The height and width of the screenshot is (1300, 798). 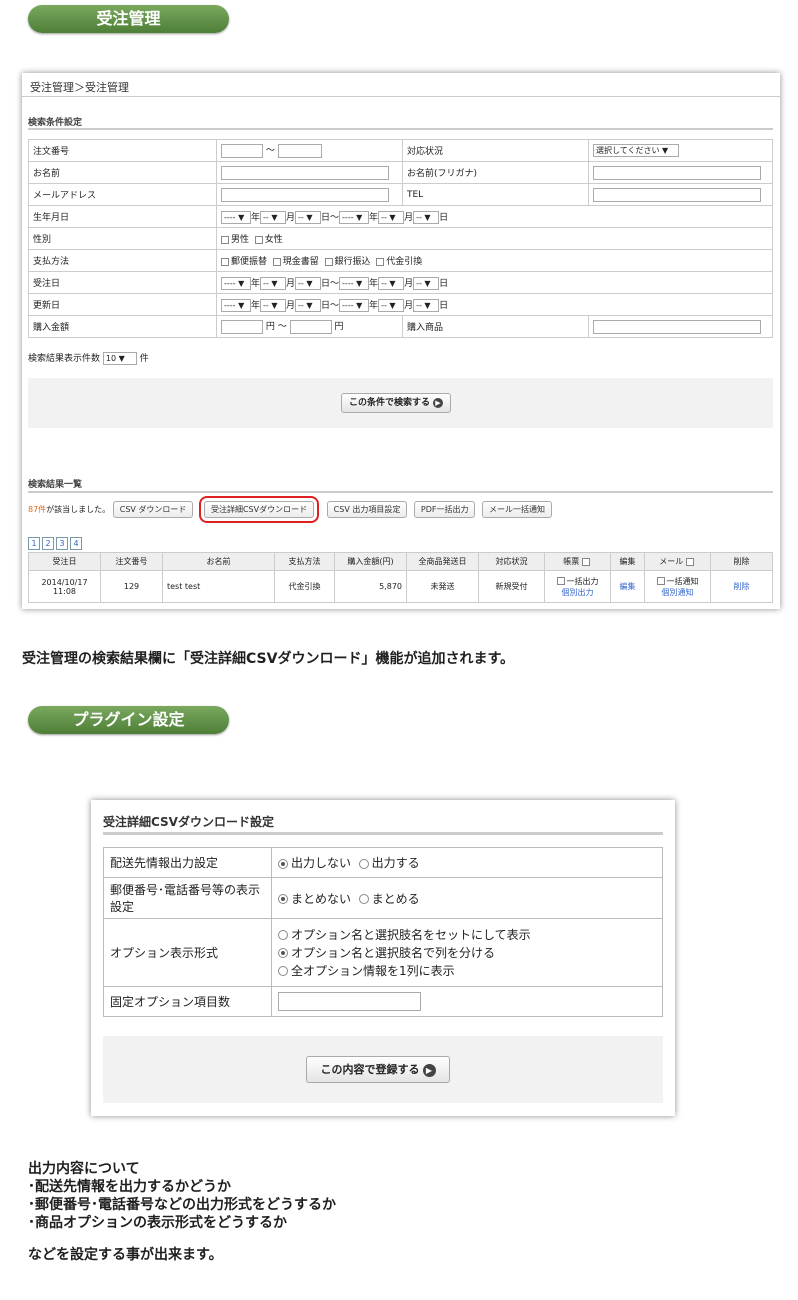 I want to click on mail-bulk-notify-button: メール一括通知, so click(x=517, y=509).